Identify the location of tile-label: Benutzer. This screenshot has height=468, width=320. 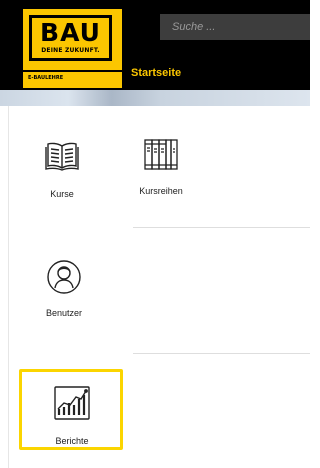
(64, 313).